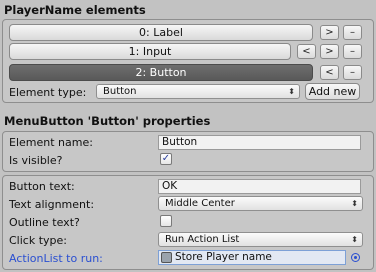 This screenshot has width=376, height=272. Describe the element at coordinates (332, 91) in the screenshot. I see `add-new-button: Add new` at that location.